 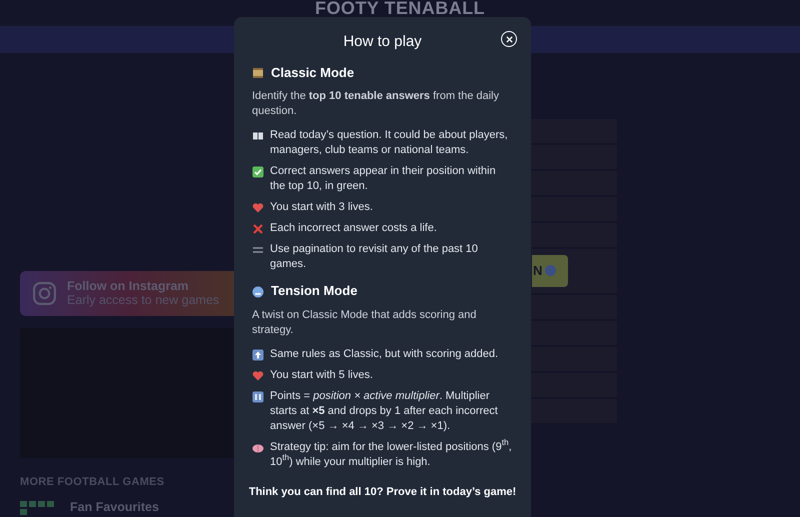 What do you see at coordinates (384, 354) in the screenshot?
I see `rule-text: Same rules as Classic, but with scoring added.` at bounding box center [384, 354].